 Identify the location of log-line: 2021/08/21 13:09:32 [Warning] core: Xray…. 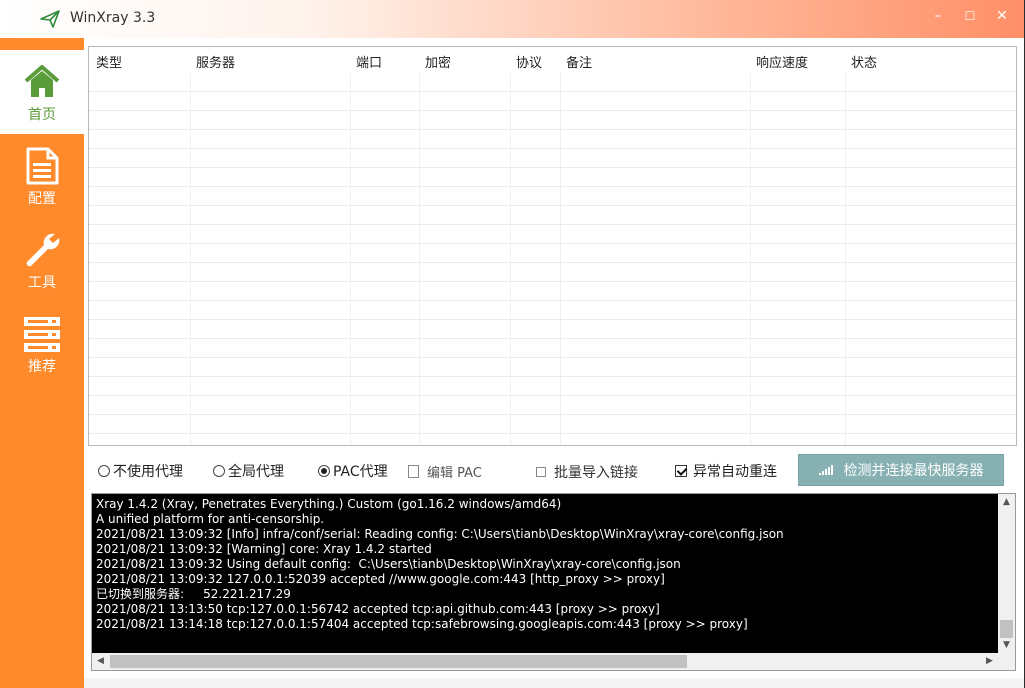
(264, 549).